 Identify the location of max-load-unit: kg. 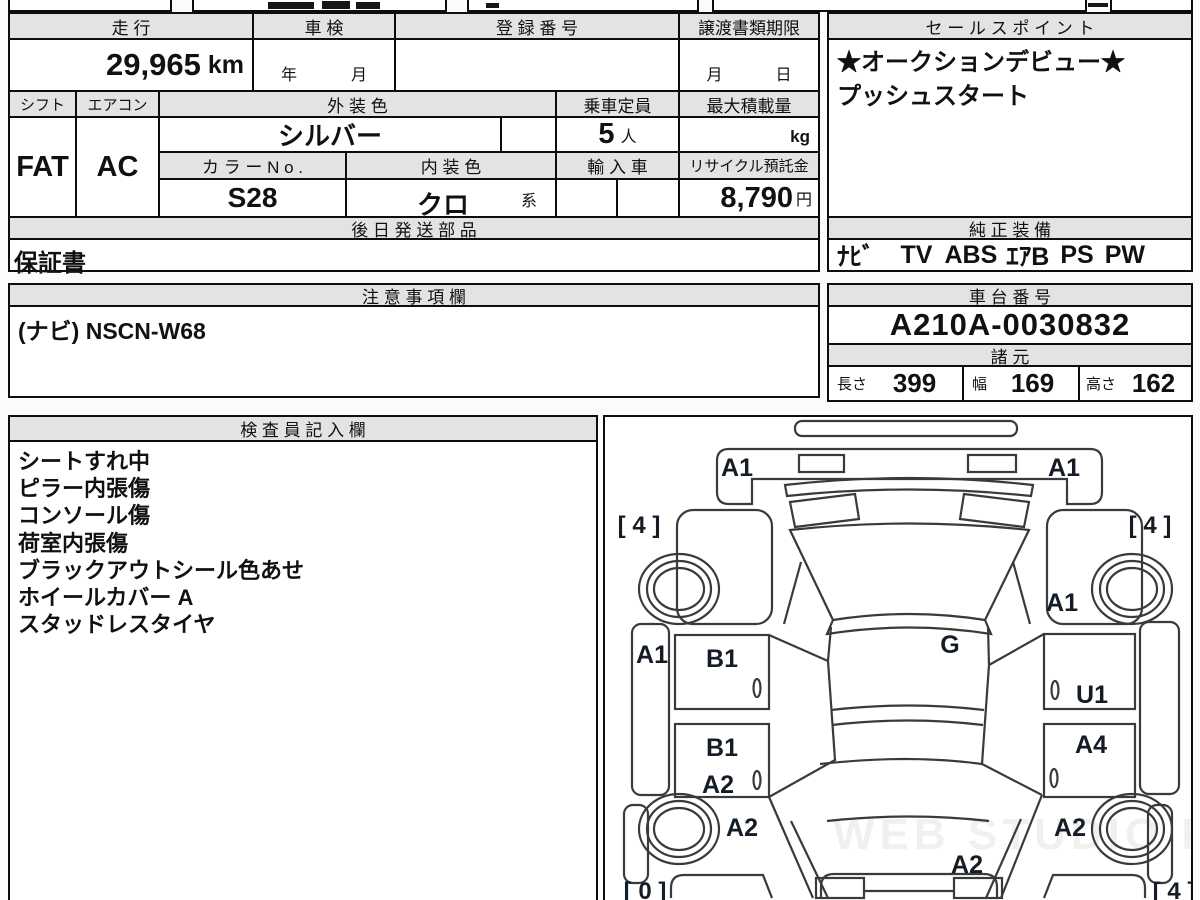
(800, 136).